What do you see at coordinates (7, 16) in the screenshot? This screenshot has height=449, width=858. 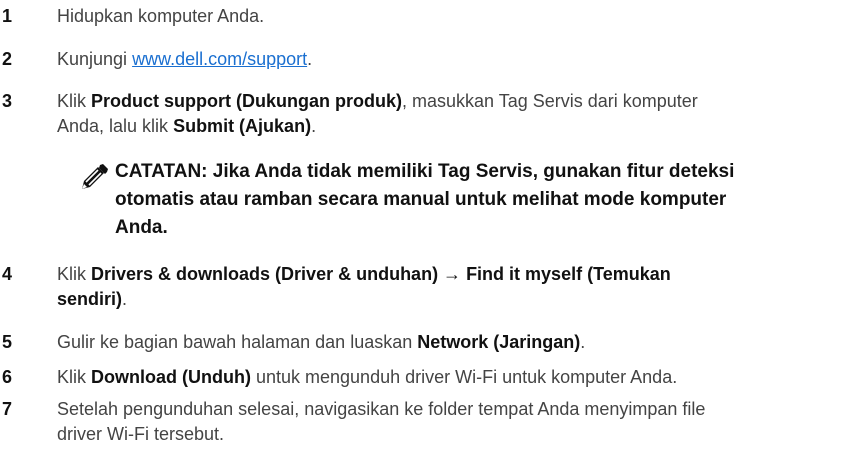 I see `step-number: 1` at bounding box center [7, 16].